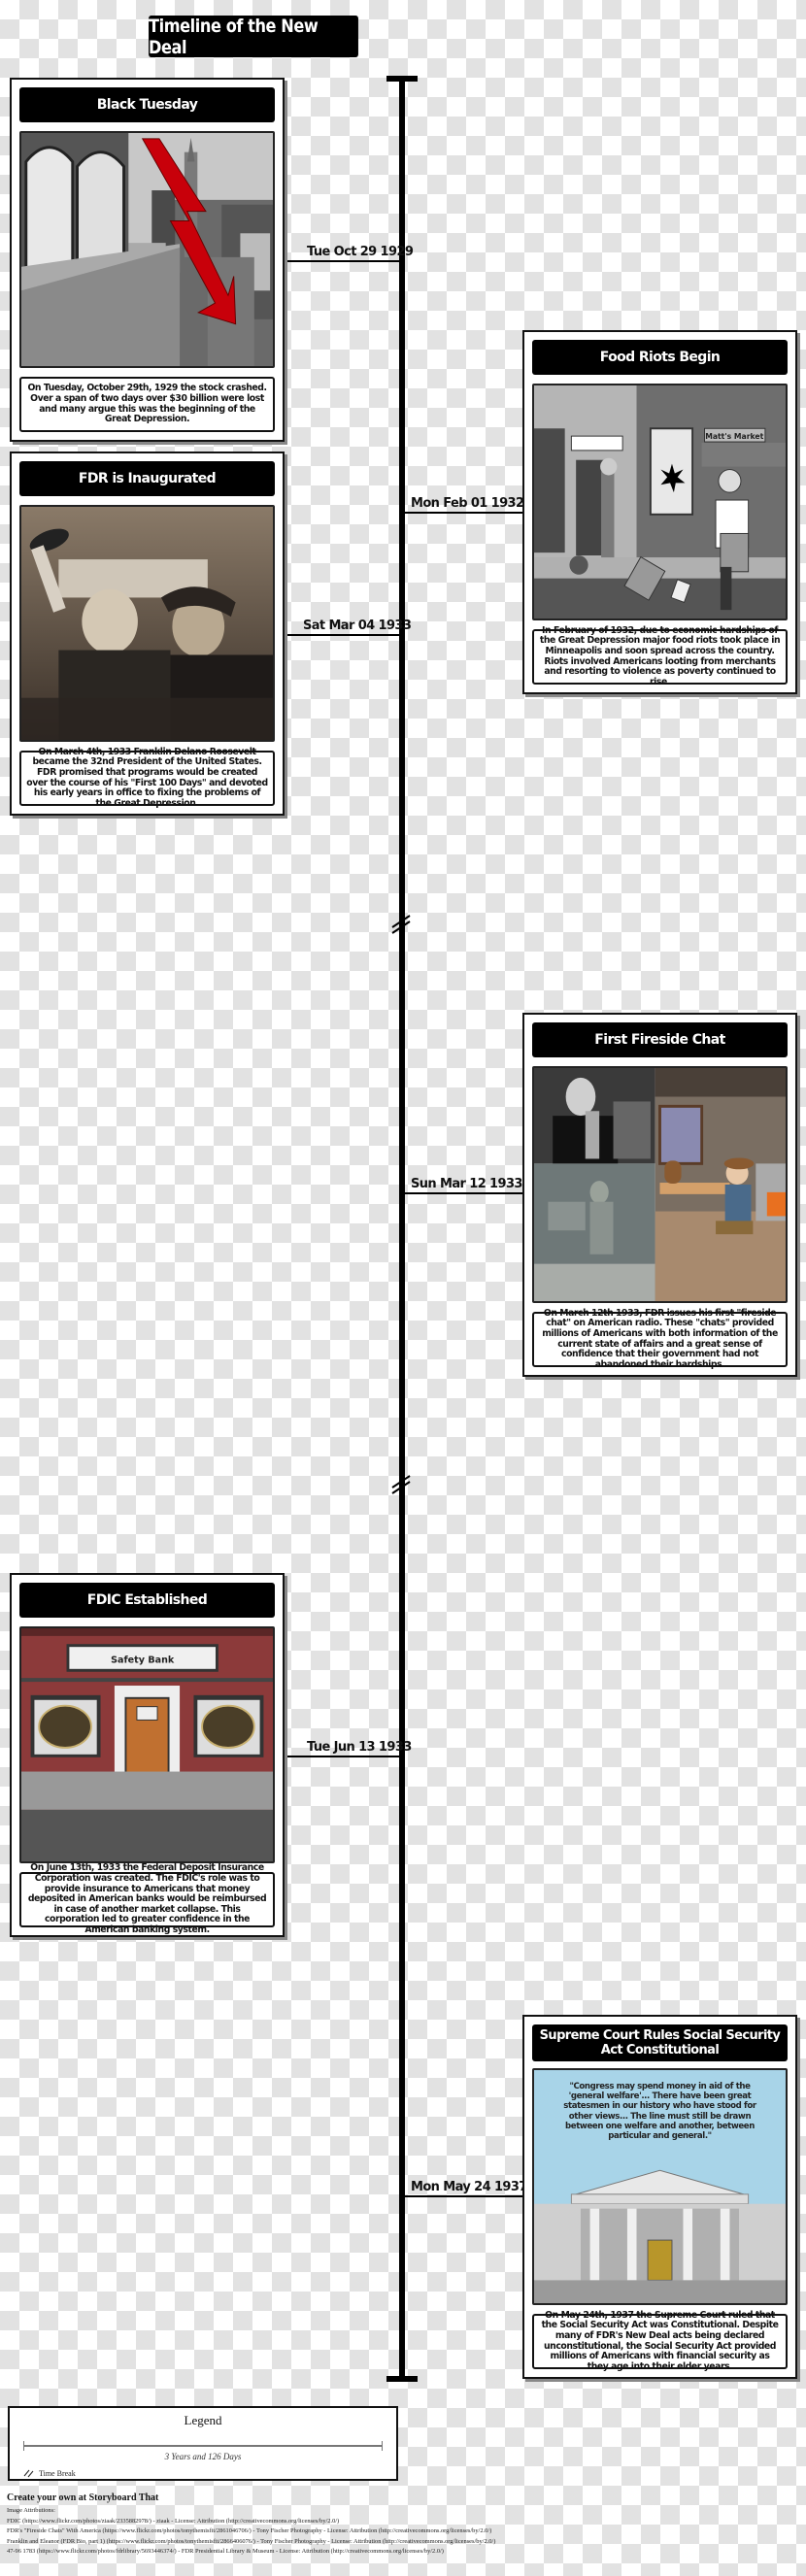  What do you see at coordinates (203, 2457) in the screenshot?
I see `legend-span: 3 Years and 126 Days` at bounding box center [203, 2457].